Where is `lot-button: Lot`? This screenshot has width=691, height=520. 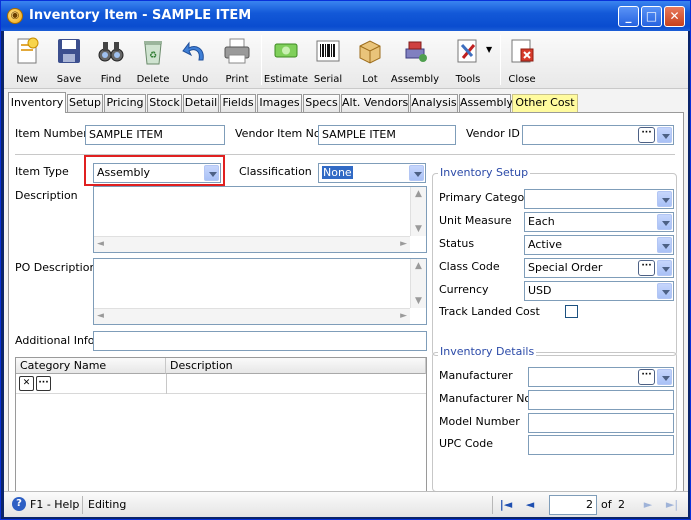 lot-button: Lot is located at coordinates (370, 60).